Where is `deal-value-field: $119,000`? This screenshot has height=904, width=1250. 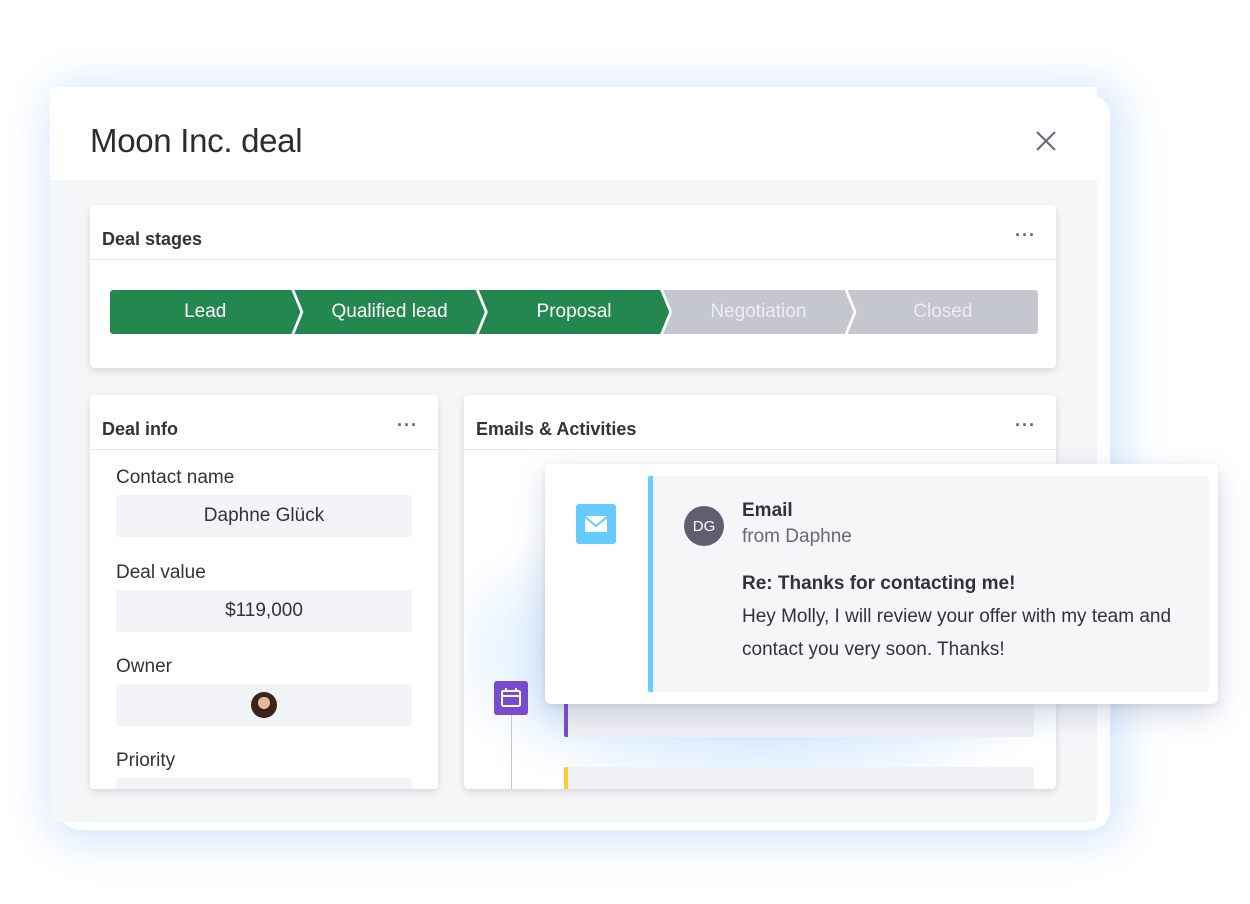
deal-value-field: $119,000 is located at coordinates (264, 611).